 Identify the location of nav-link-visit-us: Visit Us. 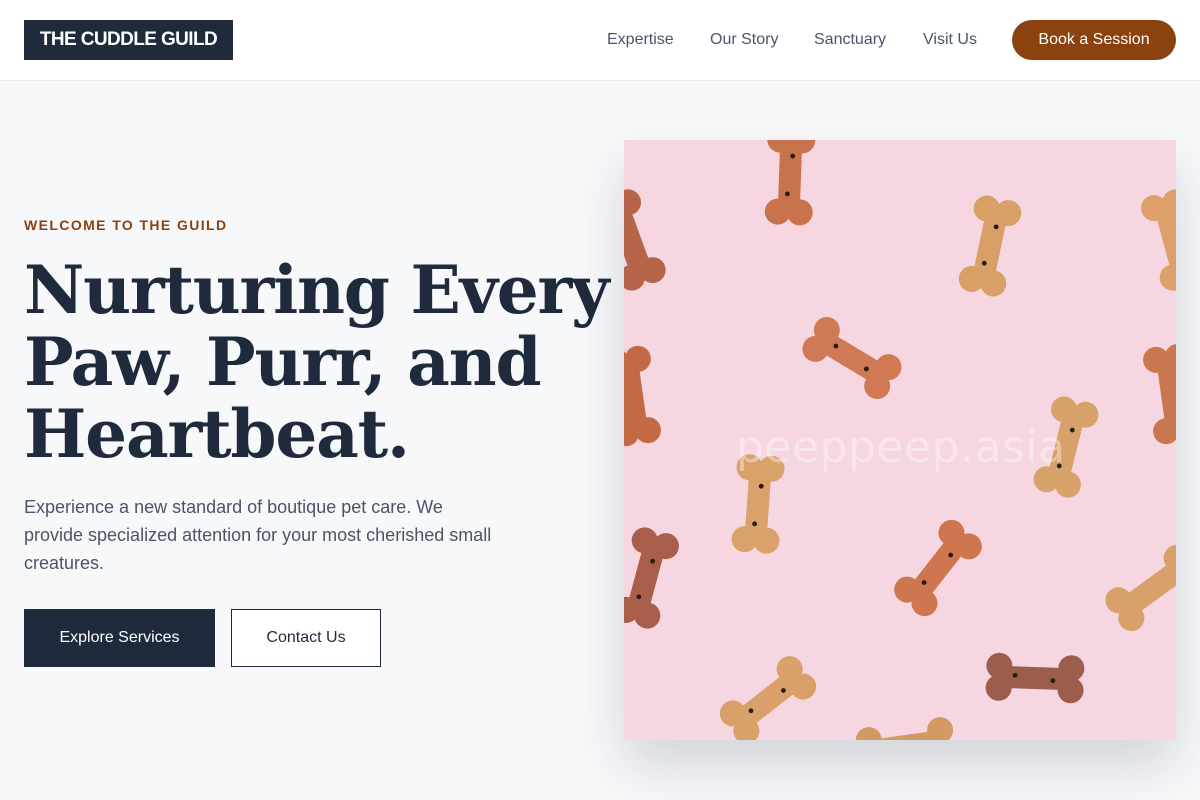
(950, 40).